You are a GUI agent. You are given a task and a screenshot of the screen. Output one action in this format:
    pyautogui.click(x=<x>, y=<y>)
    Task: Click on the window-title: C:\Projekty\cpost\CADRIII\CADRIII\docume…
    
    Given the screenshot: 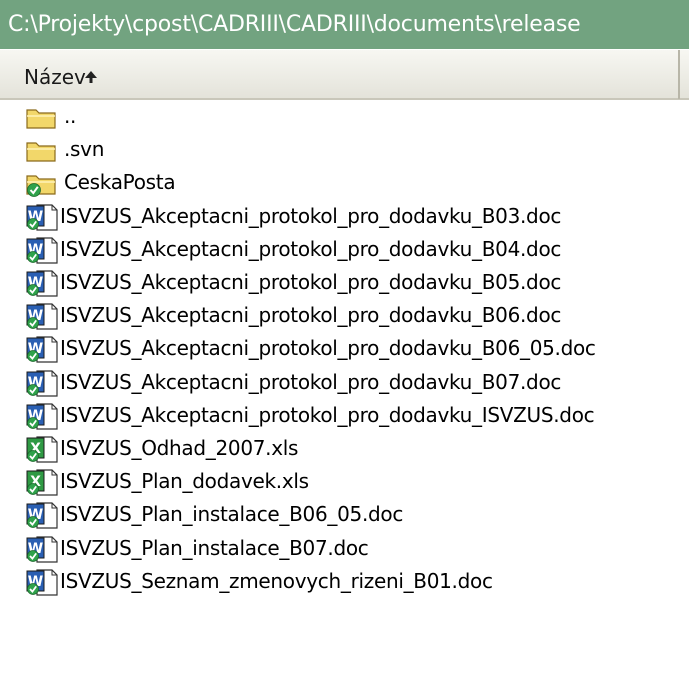 What is the action you would take?
    pyautogui.click(x=344, y=24)
    